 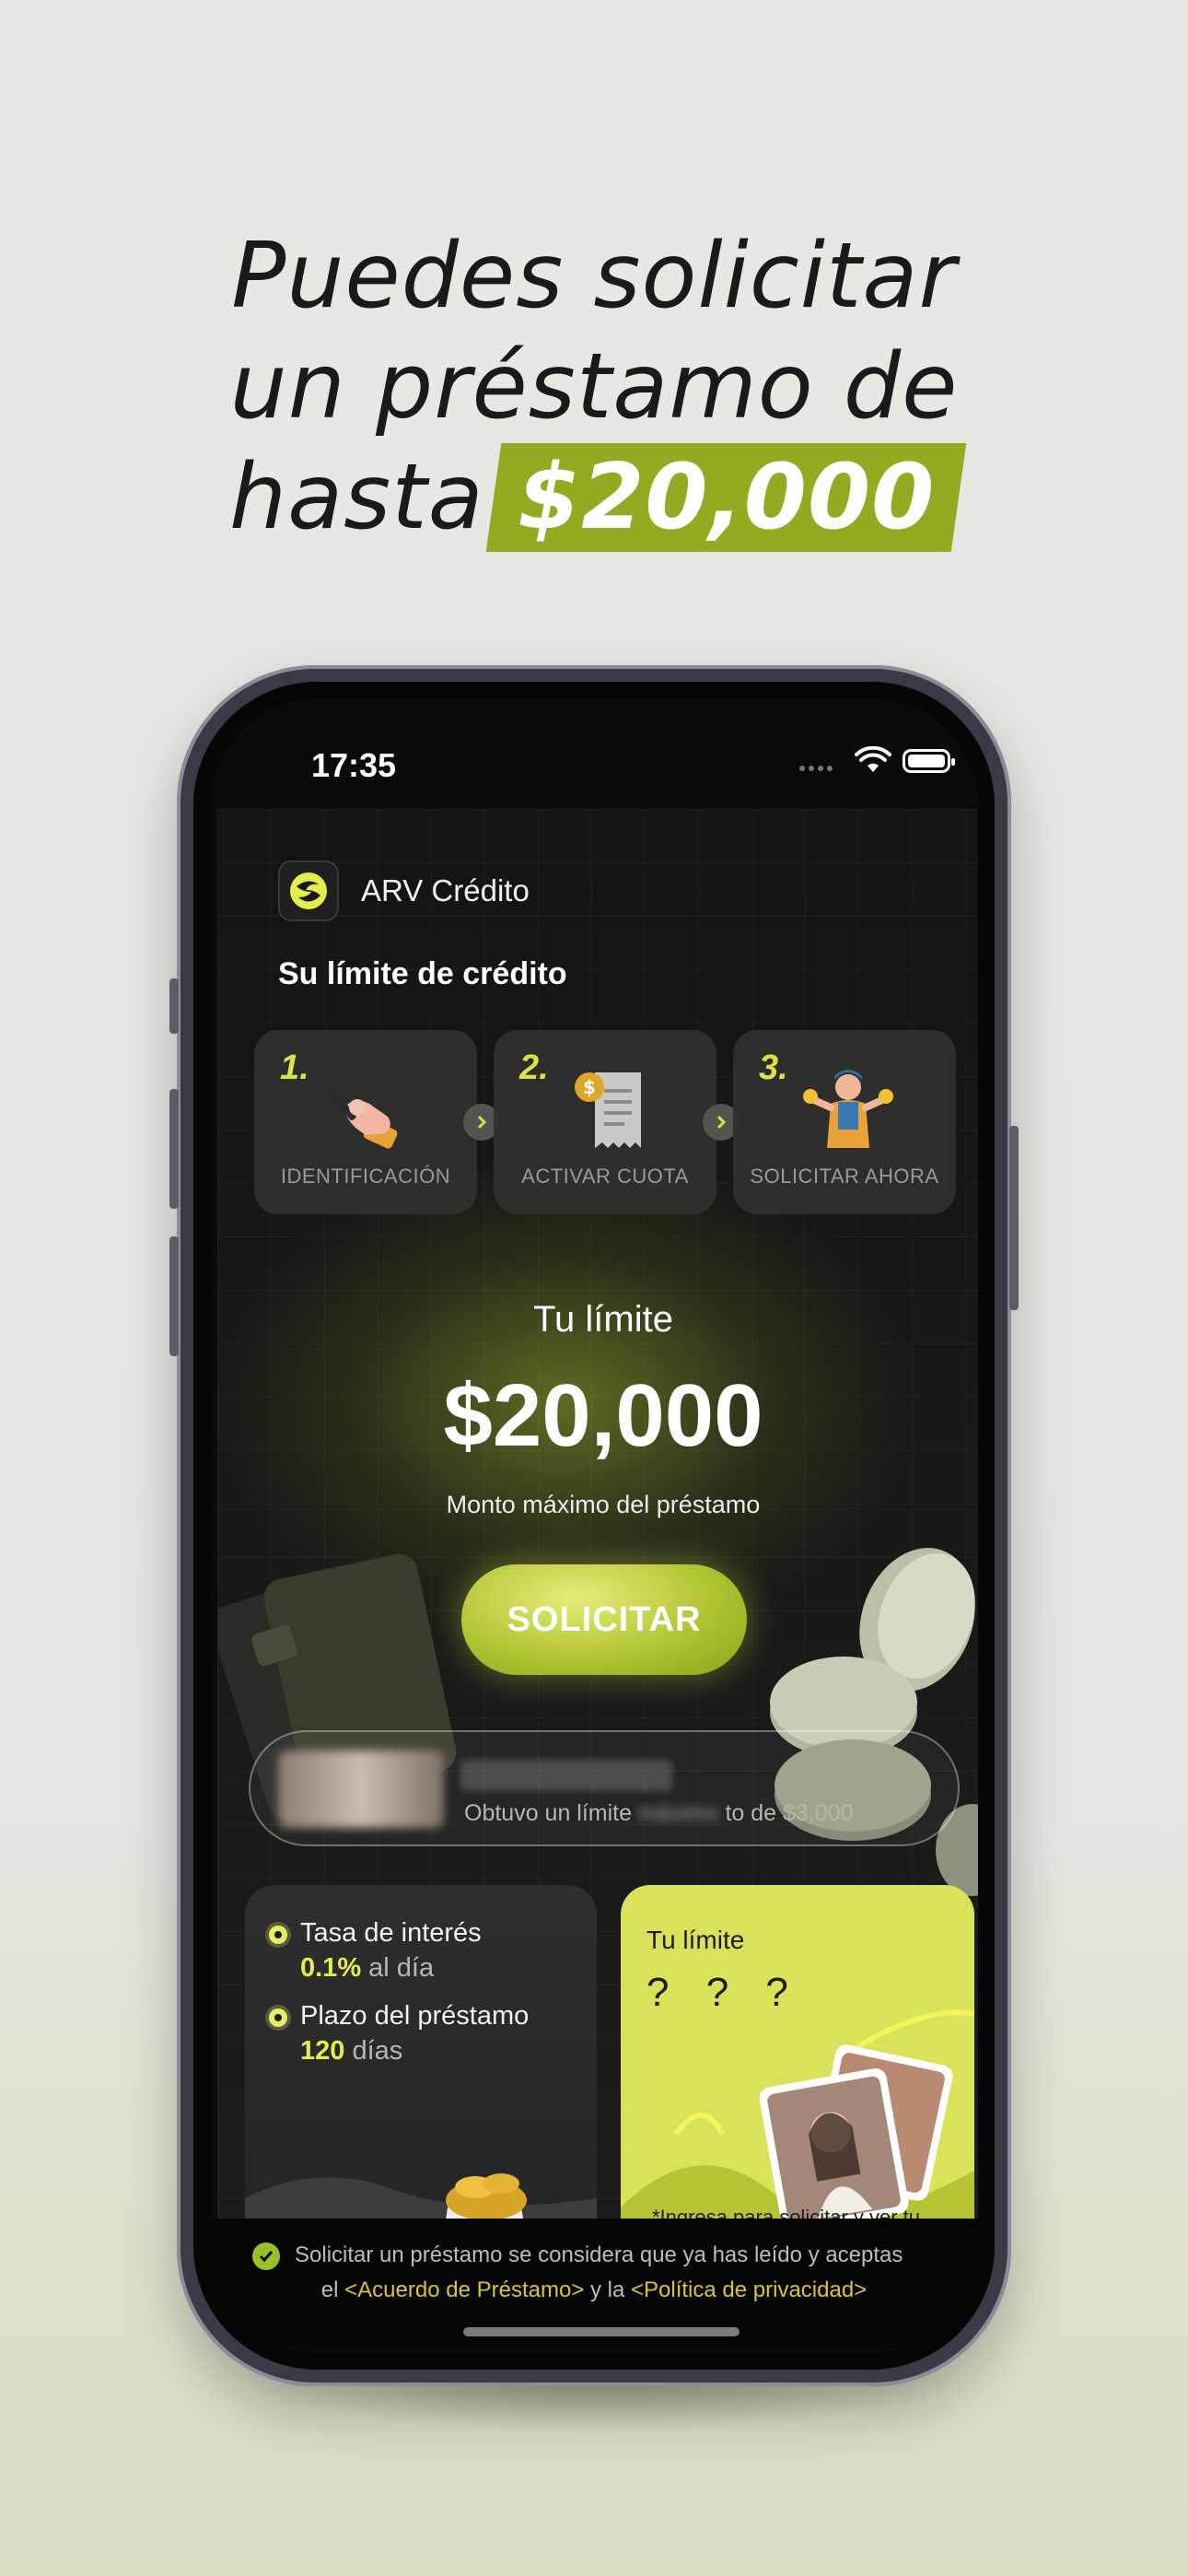 I want to click on volume-up-button, so click(x=174, y=1149).